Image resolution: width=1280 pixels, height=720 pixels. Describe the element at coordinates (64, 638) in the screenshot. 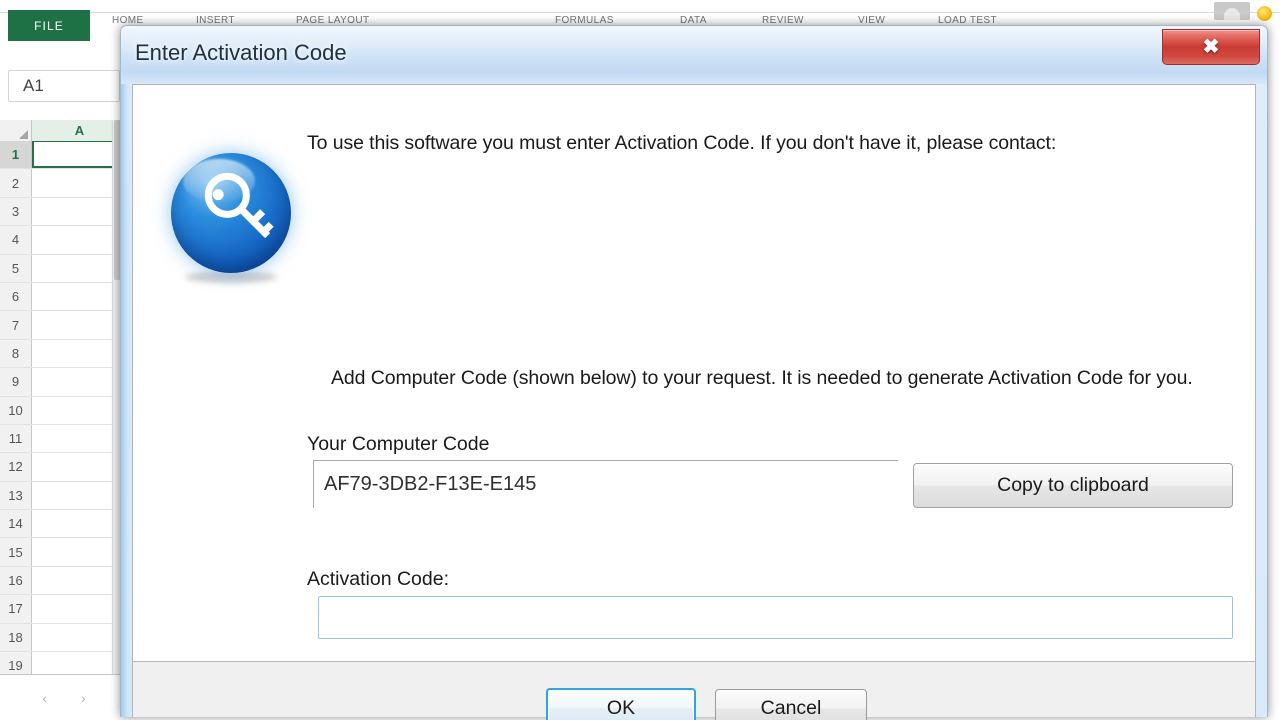

I see `grid-row: 18` at that location.